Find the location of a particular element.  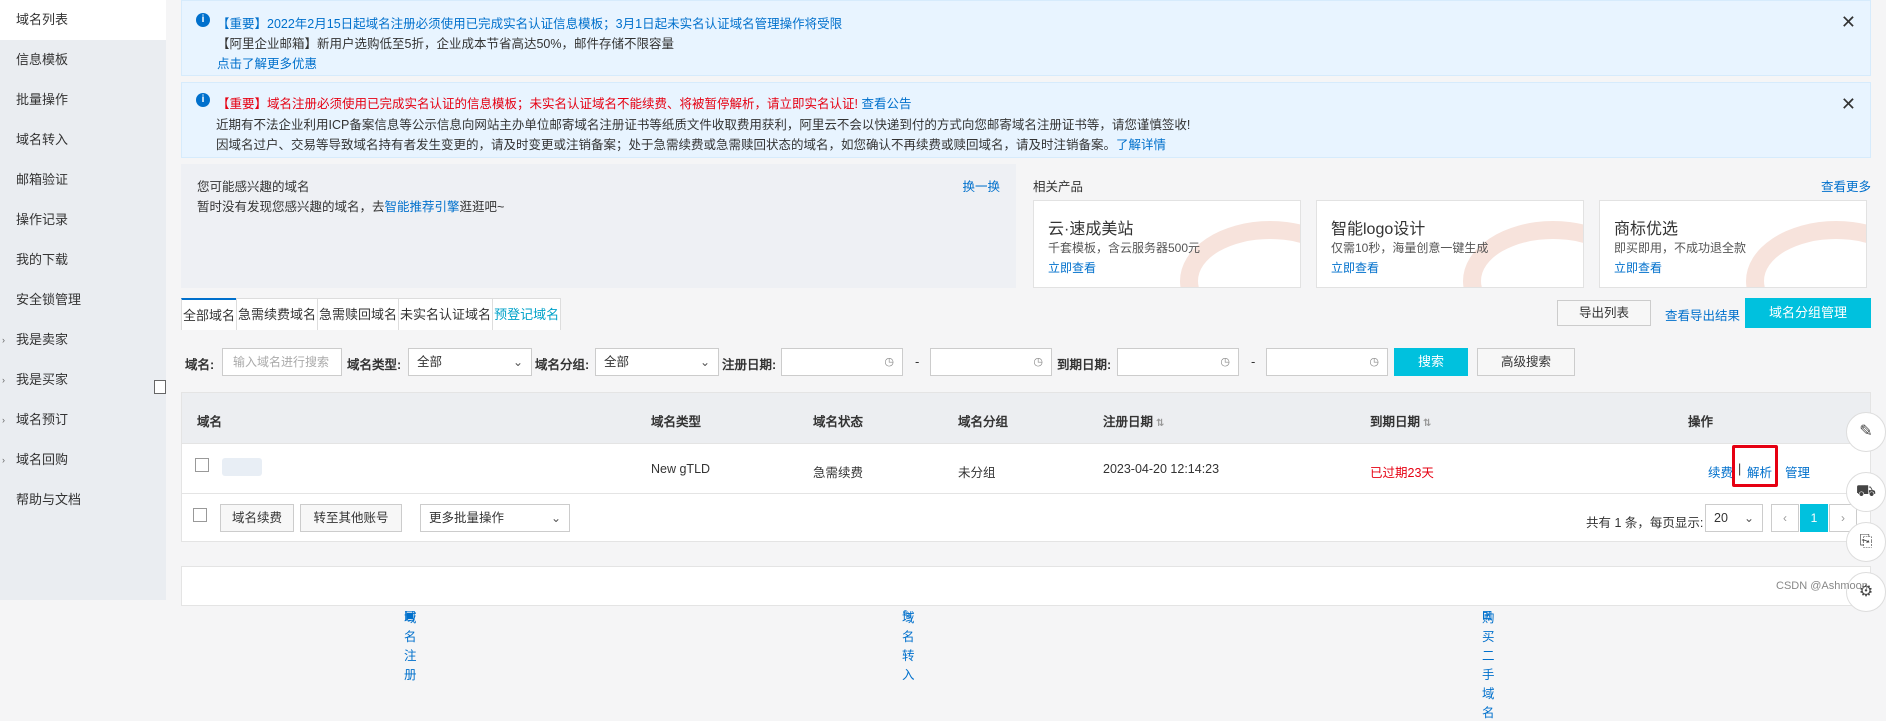

col-type: 域名类型 is located at coordinates (676, 422).